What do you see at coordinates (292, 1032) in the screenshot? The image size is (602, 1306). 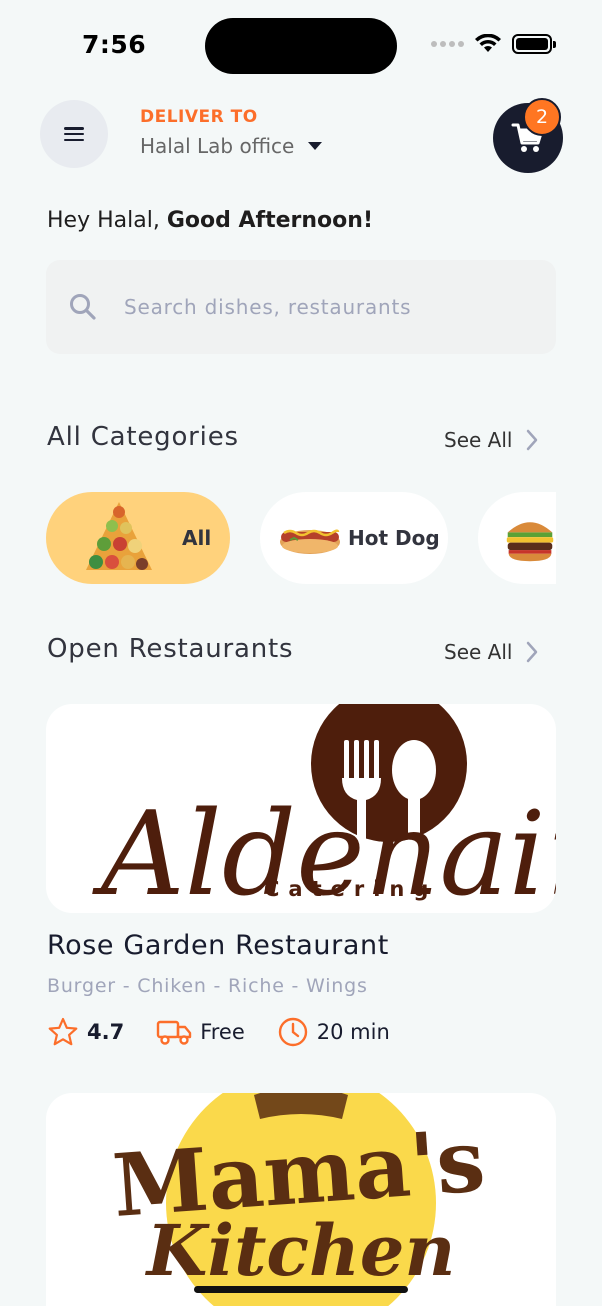 I see `clock-icon` at bounding box center [292, 1032].